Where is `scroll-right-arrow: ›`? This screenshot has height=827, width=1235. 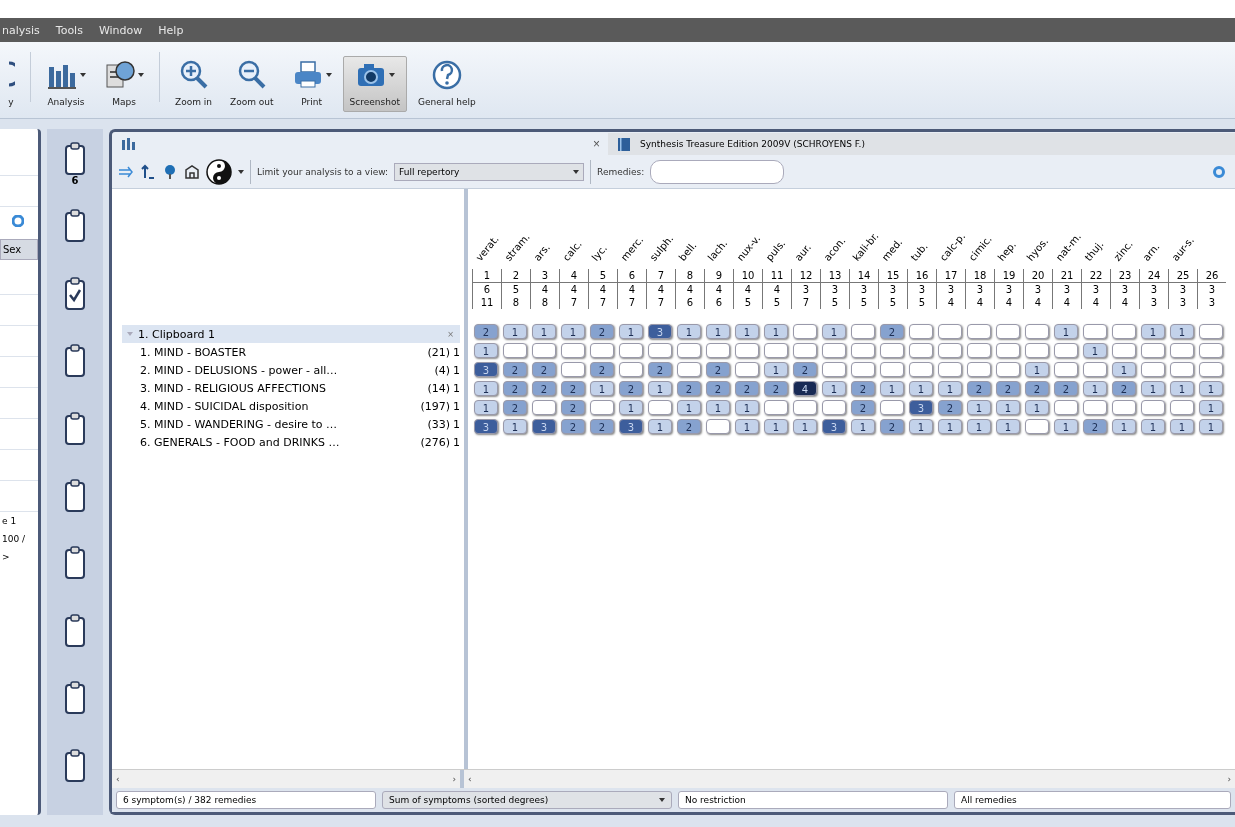
scroll-right-arrow: › is located at coordinates (454, 779).